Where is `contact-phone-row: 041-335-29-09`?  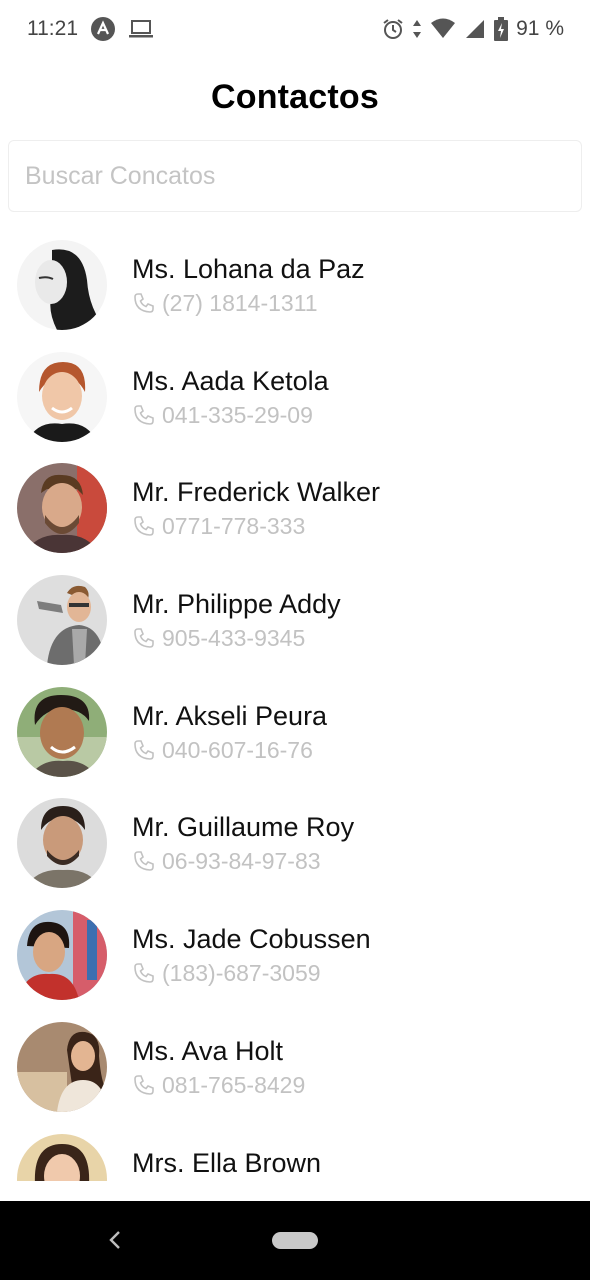 contact-phone-row: 041-335-29-09 is located at coordinates (230, 415).